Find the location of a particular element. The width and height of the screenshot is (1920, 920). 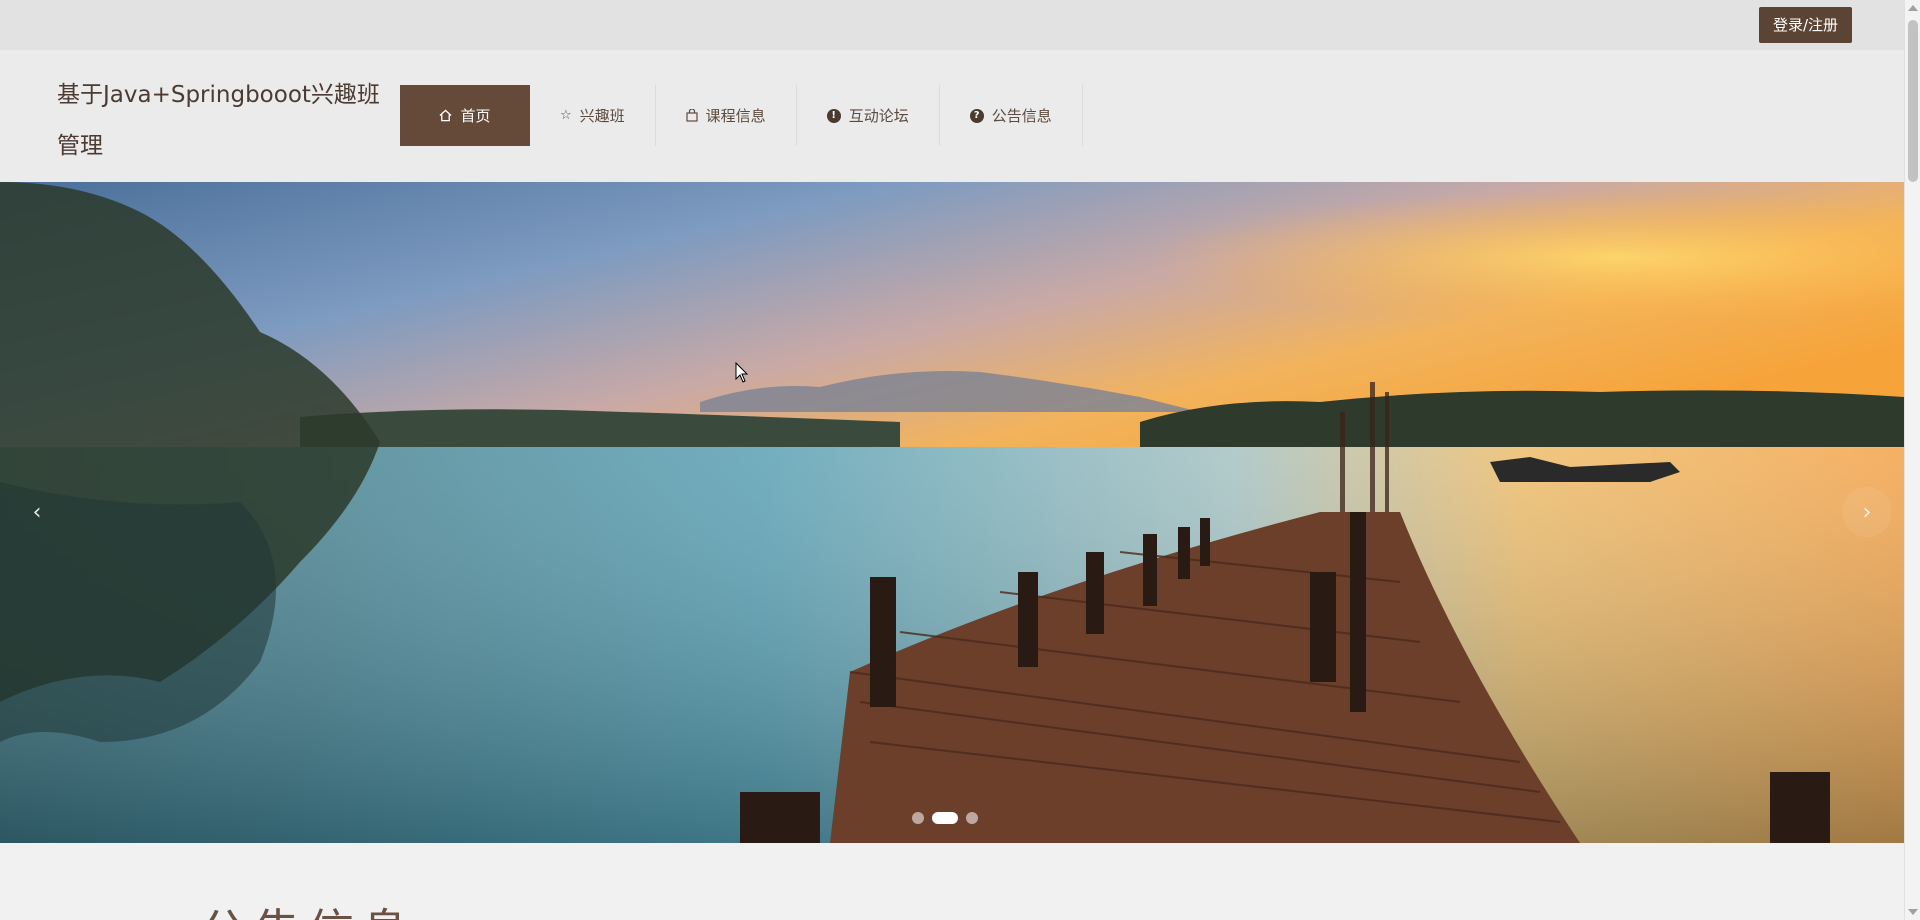

nav-item-label: 互动论坛 is located at coordinates (878, 116).